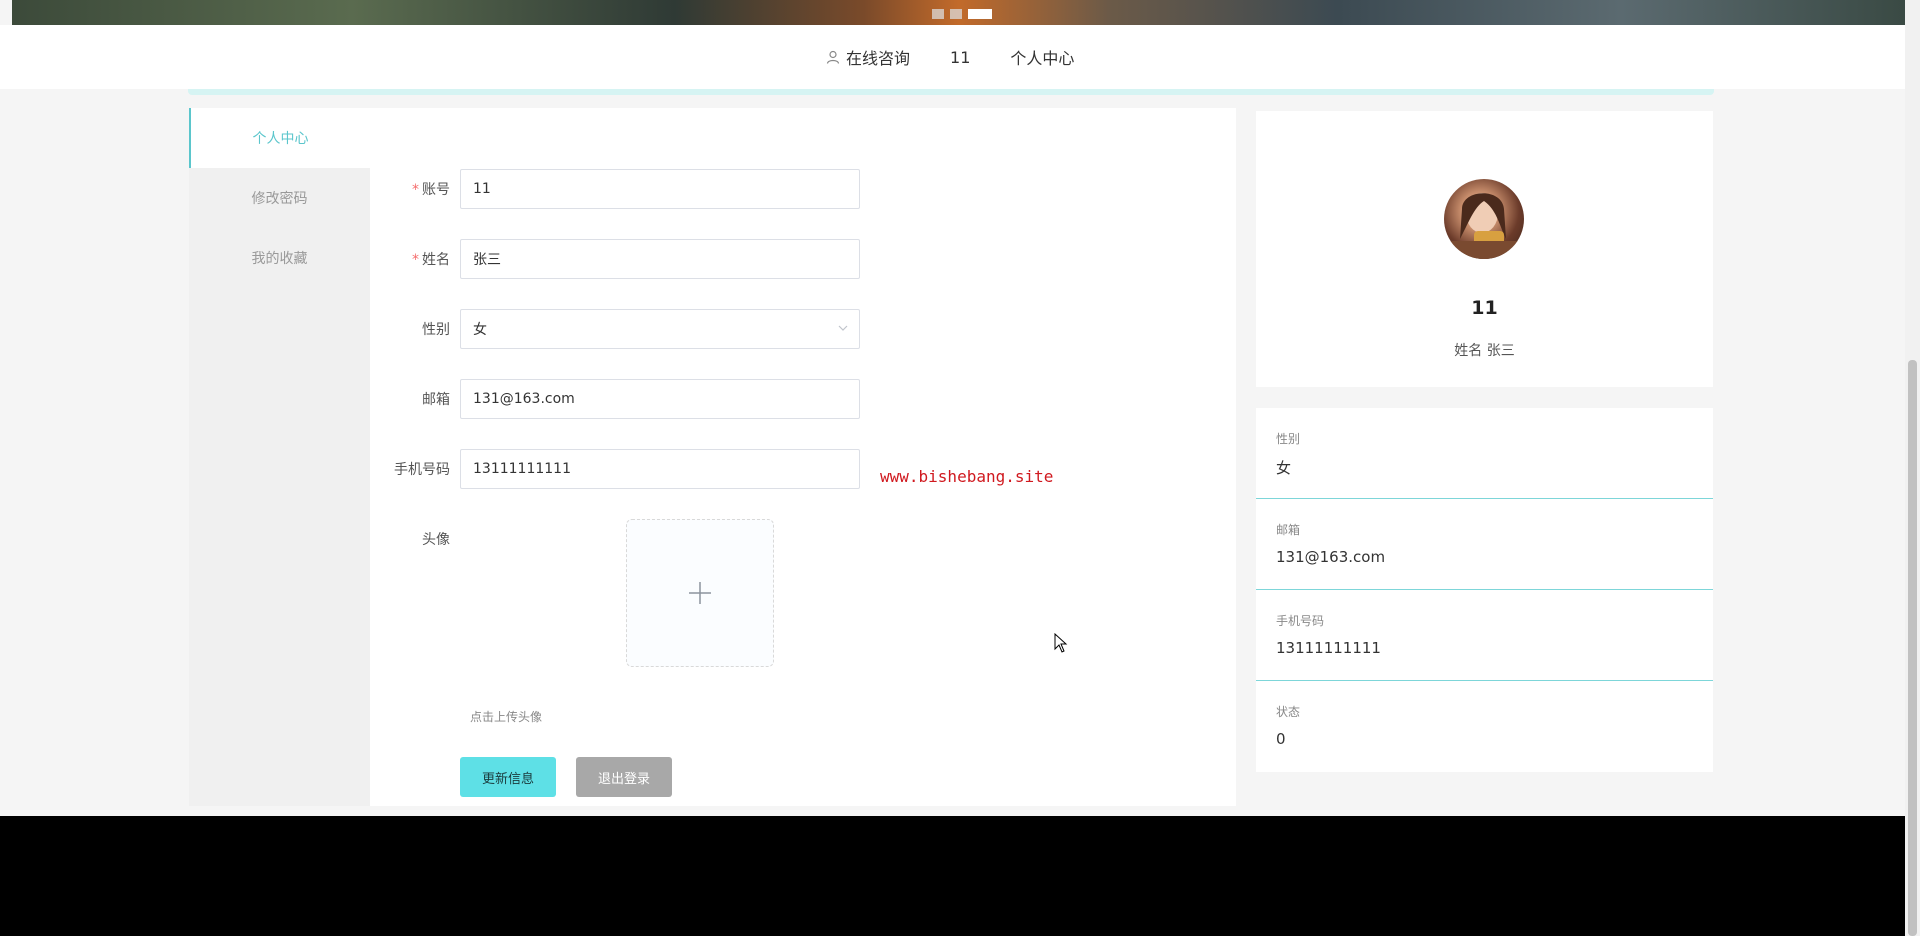 The height and width of the screenshot is (936, 1920). I want to click on info-value: 131@163.com, so click(1331, 557).